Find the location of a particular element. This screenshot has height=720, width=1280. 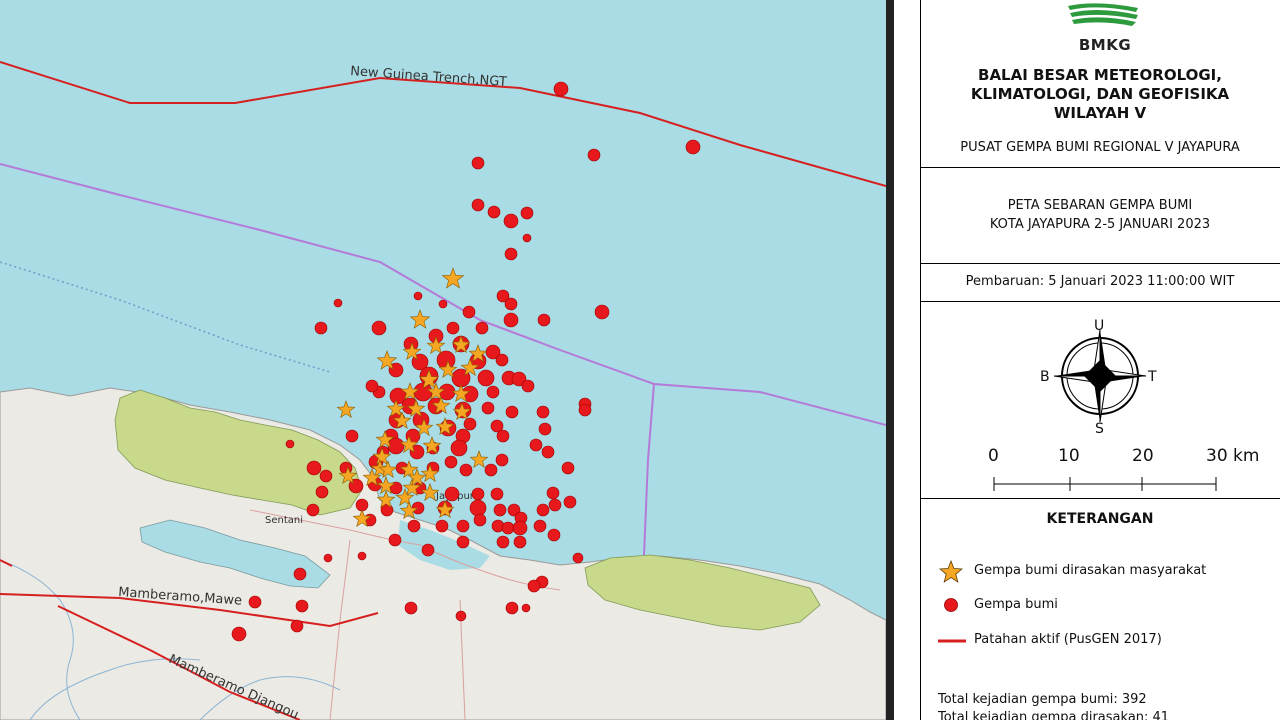

scale-label-30km: 30 km is located at coordinates (1233, 456).